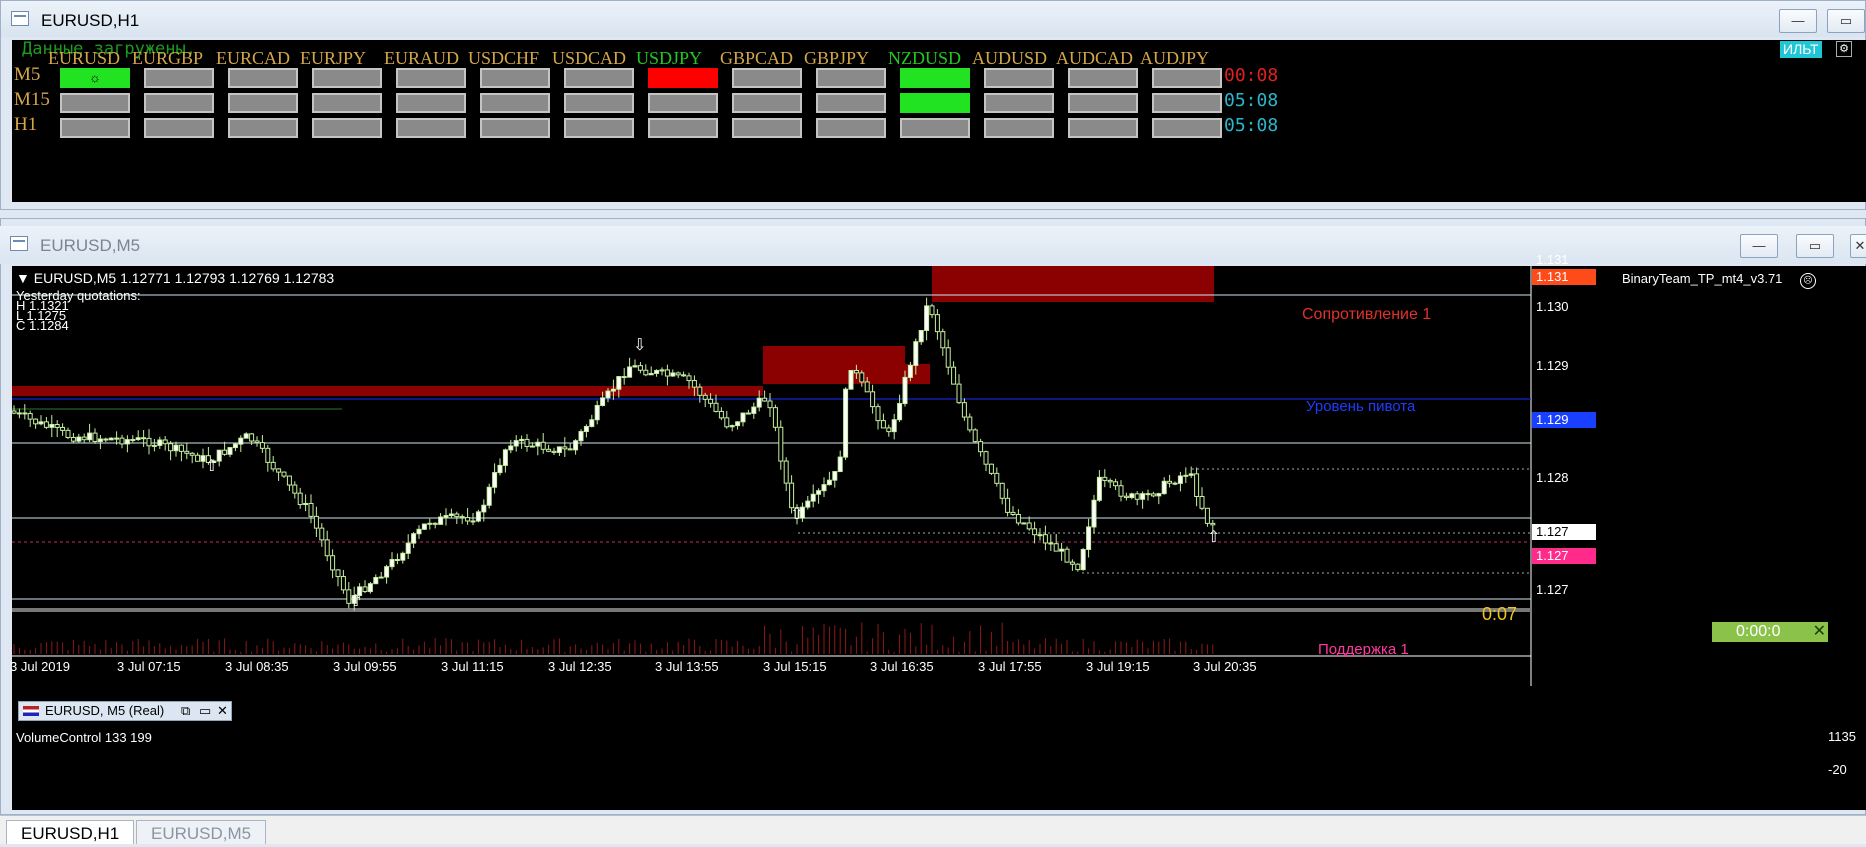 The height and width of the screenshot is (847, 1866). Describe the element at coordinates (924, 58) in the screenshot. I see `symbol-nzdusd: NZDUSD` at that location.